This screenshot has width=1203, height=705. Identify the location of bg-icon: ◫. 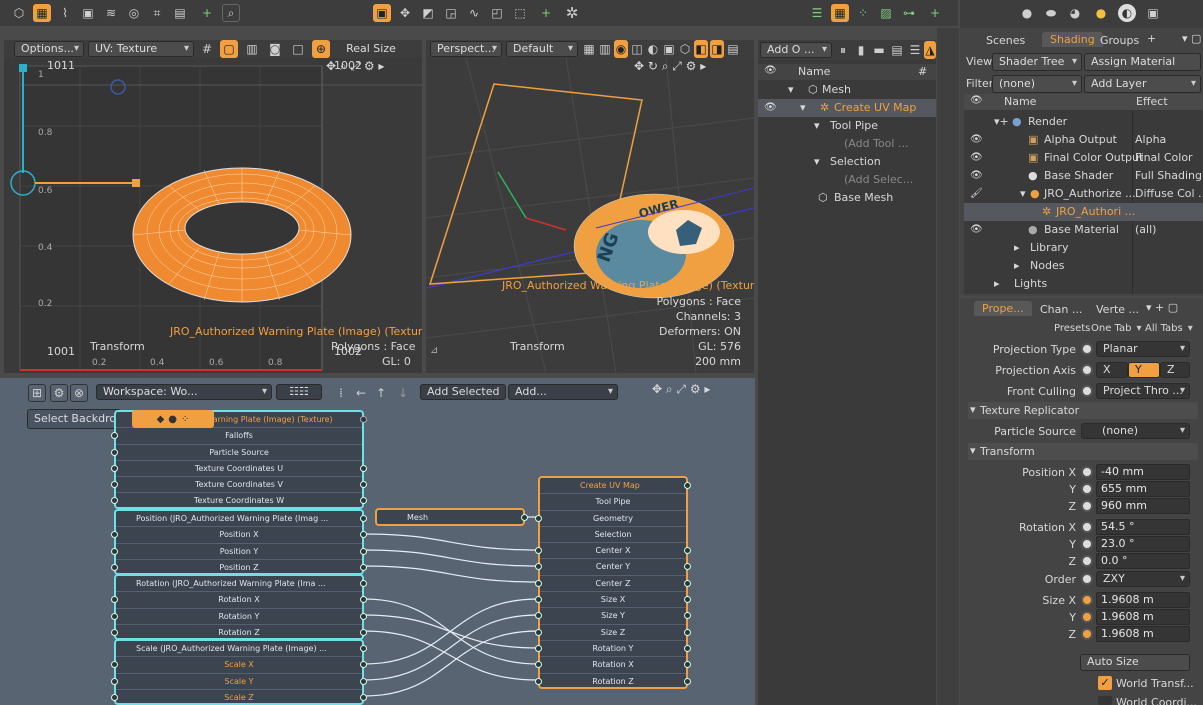
(637, 49).